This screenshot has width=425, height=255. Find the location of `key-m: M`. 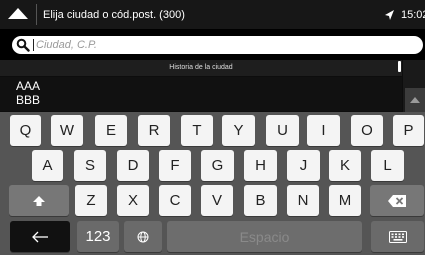

key-m: M is located at coordinates (345, 200).